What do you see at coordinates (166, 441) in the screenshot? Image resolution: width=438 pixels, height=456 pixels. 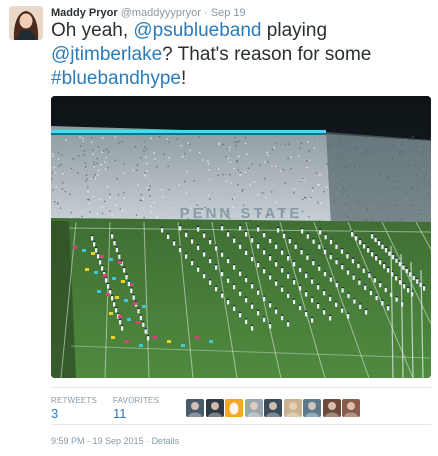 I see `details-link: Details` at bounding box center [166, 441].